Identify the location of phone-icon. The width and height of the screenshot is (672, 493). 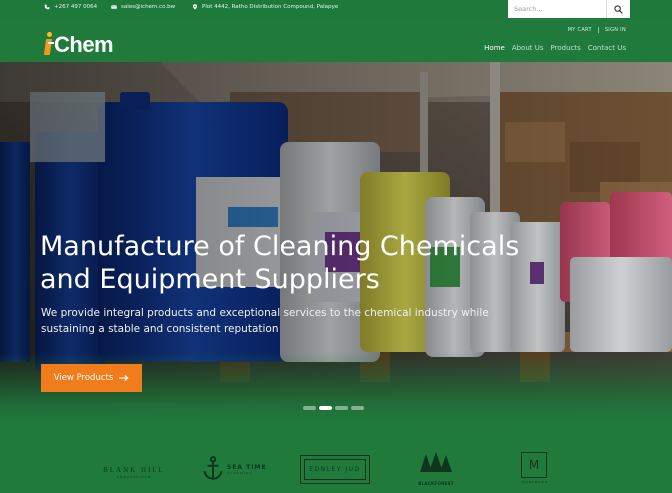
(47, 7).